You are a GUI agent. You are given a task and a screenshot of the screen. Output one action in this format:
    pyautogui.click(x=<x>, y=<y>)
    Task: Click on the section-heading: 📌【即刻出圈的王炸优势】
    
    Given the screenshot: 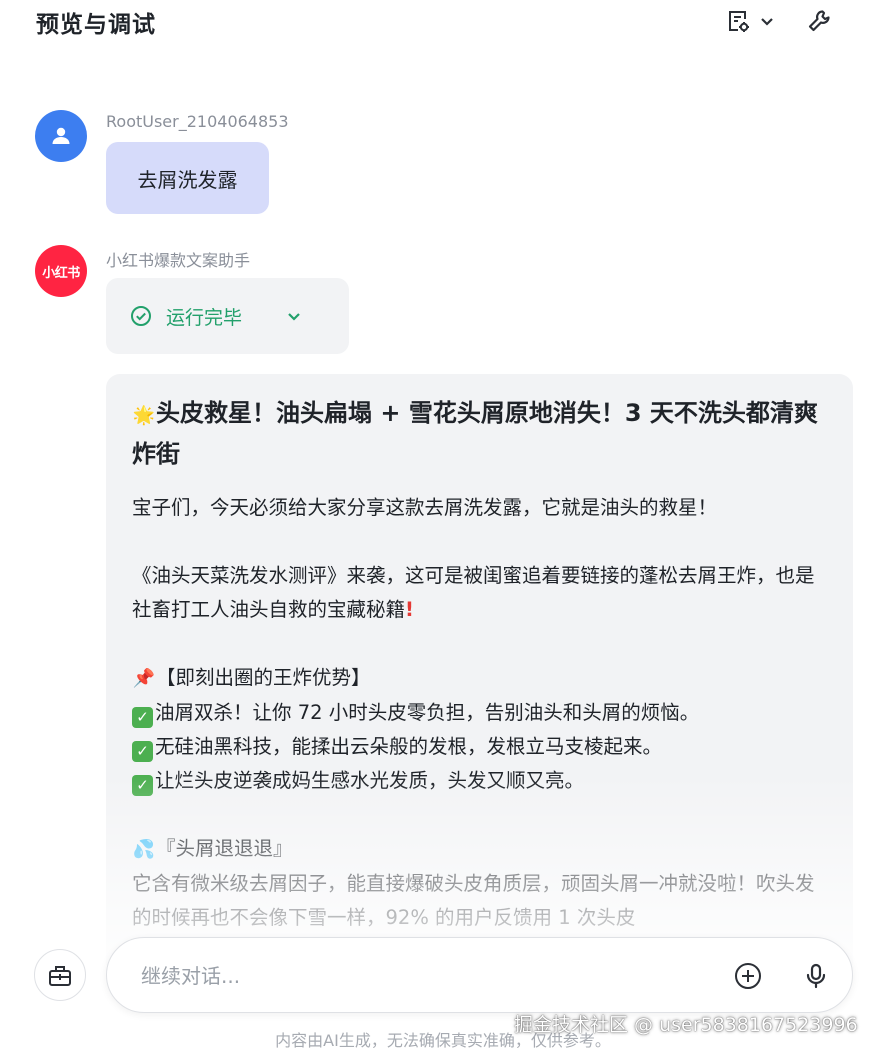 What is the action you would take?
    pyautogui.click(x=480, y=678)
    